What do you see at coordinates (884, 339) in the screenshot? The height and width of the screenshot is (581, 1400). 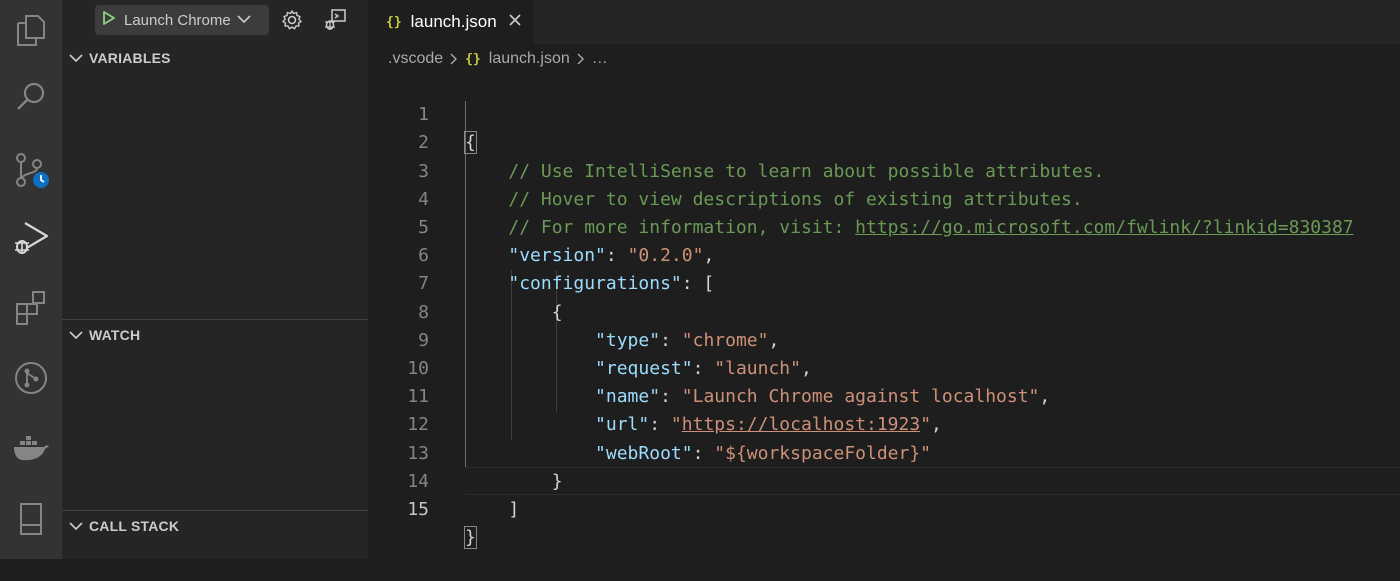 I see `code-line: 9 "request": "launch",` at bounding box center [884, 339].